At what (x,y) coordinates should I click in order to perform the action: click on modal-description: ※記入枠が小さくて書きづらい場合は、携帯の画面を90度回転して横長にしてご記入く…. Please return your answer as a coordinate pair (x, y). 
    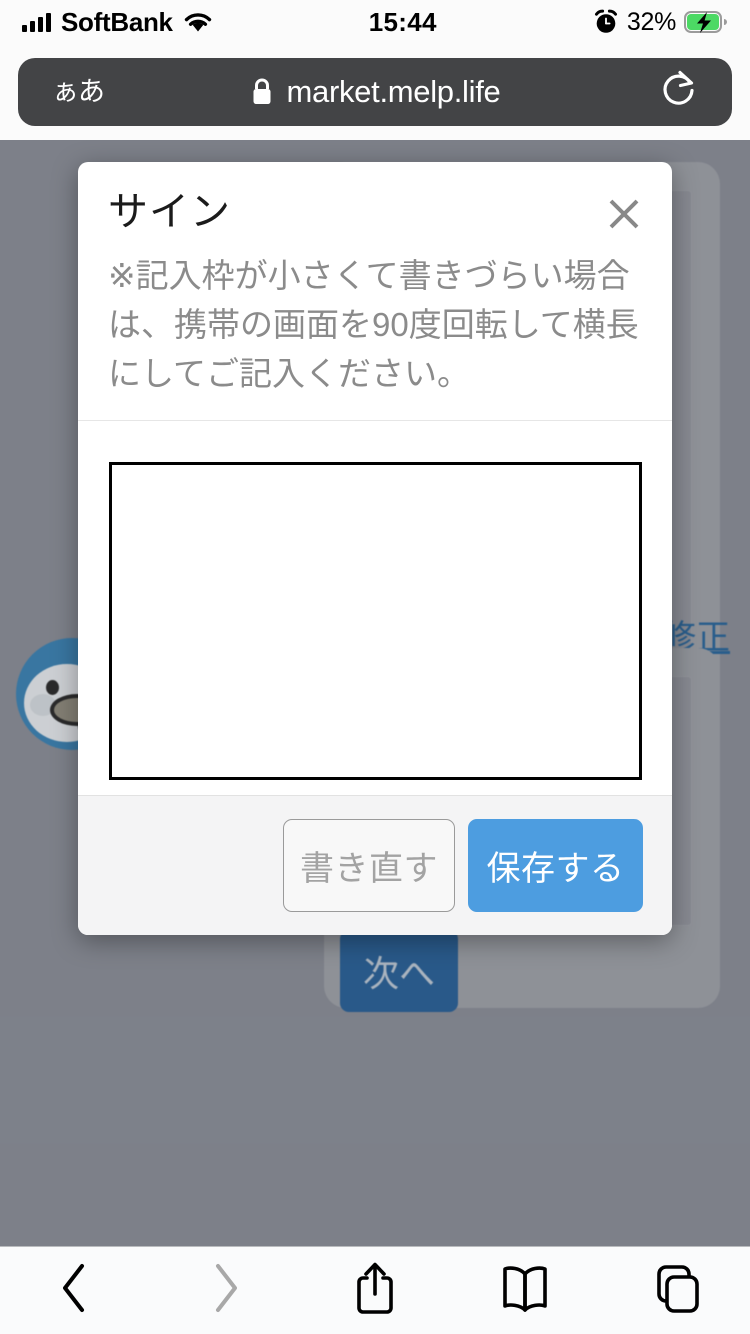
    Looking at the image, I should click on (373, 324).